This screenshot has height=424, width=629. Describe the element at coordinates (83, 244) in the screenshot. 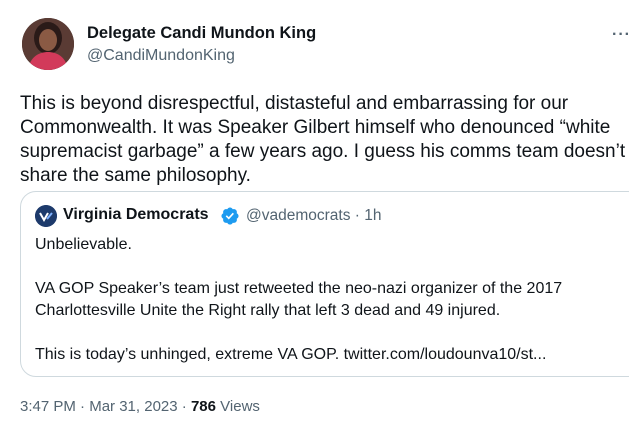

I see `quoted-text-line: Unbelievable.` at that location.